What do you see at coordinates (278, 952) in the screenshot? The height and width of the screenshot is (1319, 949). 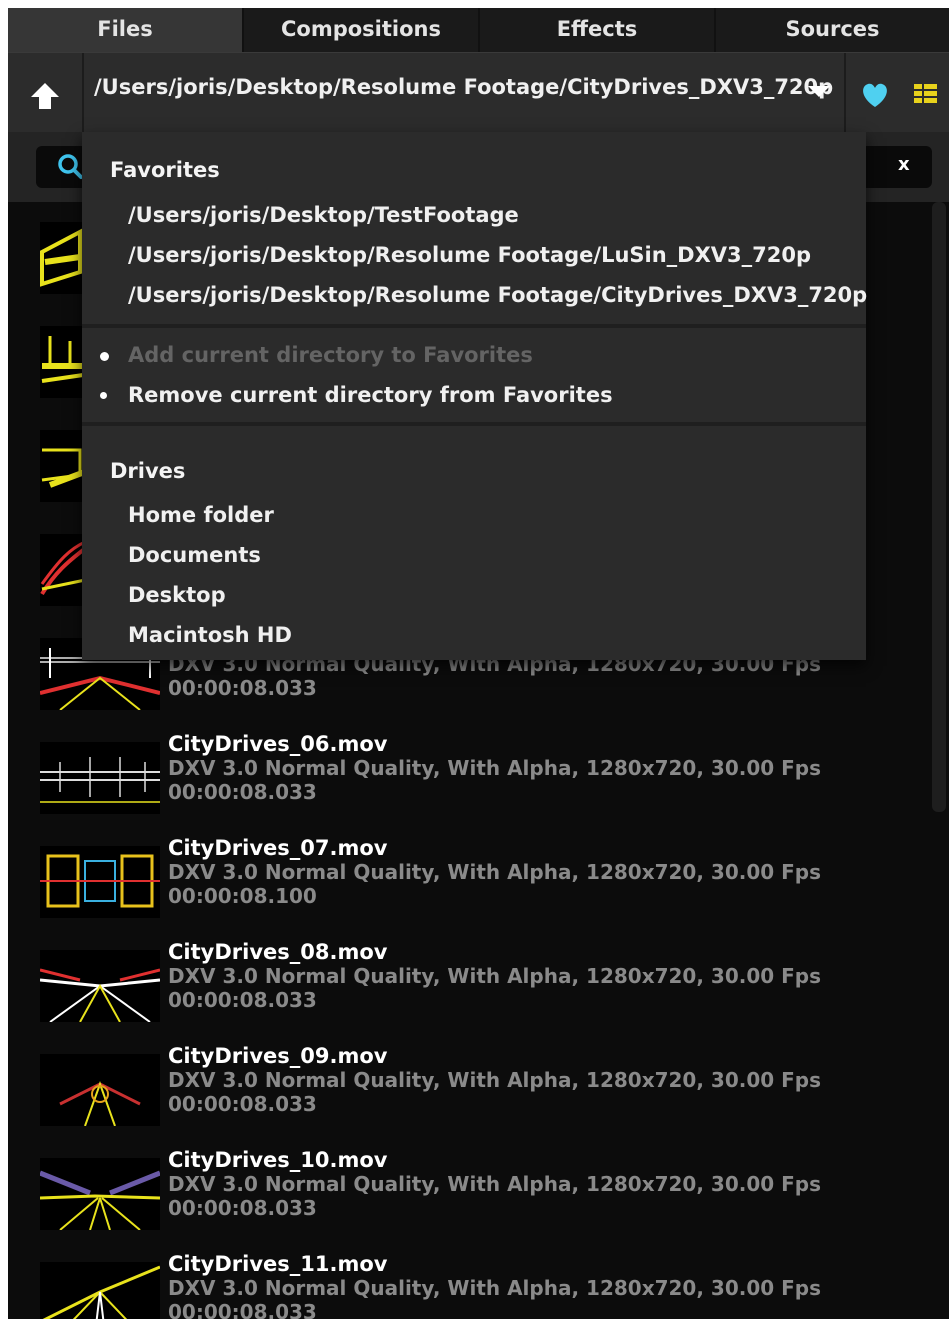 I see `file-name: CityDrives_08.mov` at bounding box center [278, 952].